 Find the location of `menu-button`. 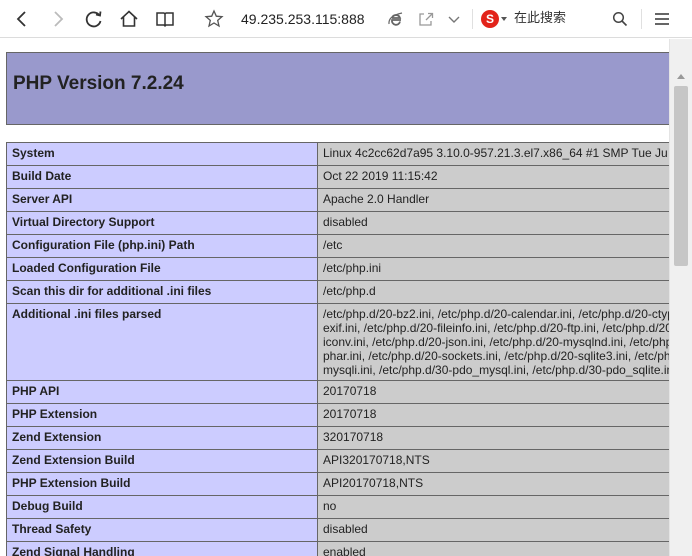

menu-button is located at coordinates (662, 19).